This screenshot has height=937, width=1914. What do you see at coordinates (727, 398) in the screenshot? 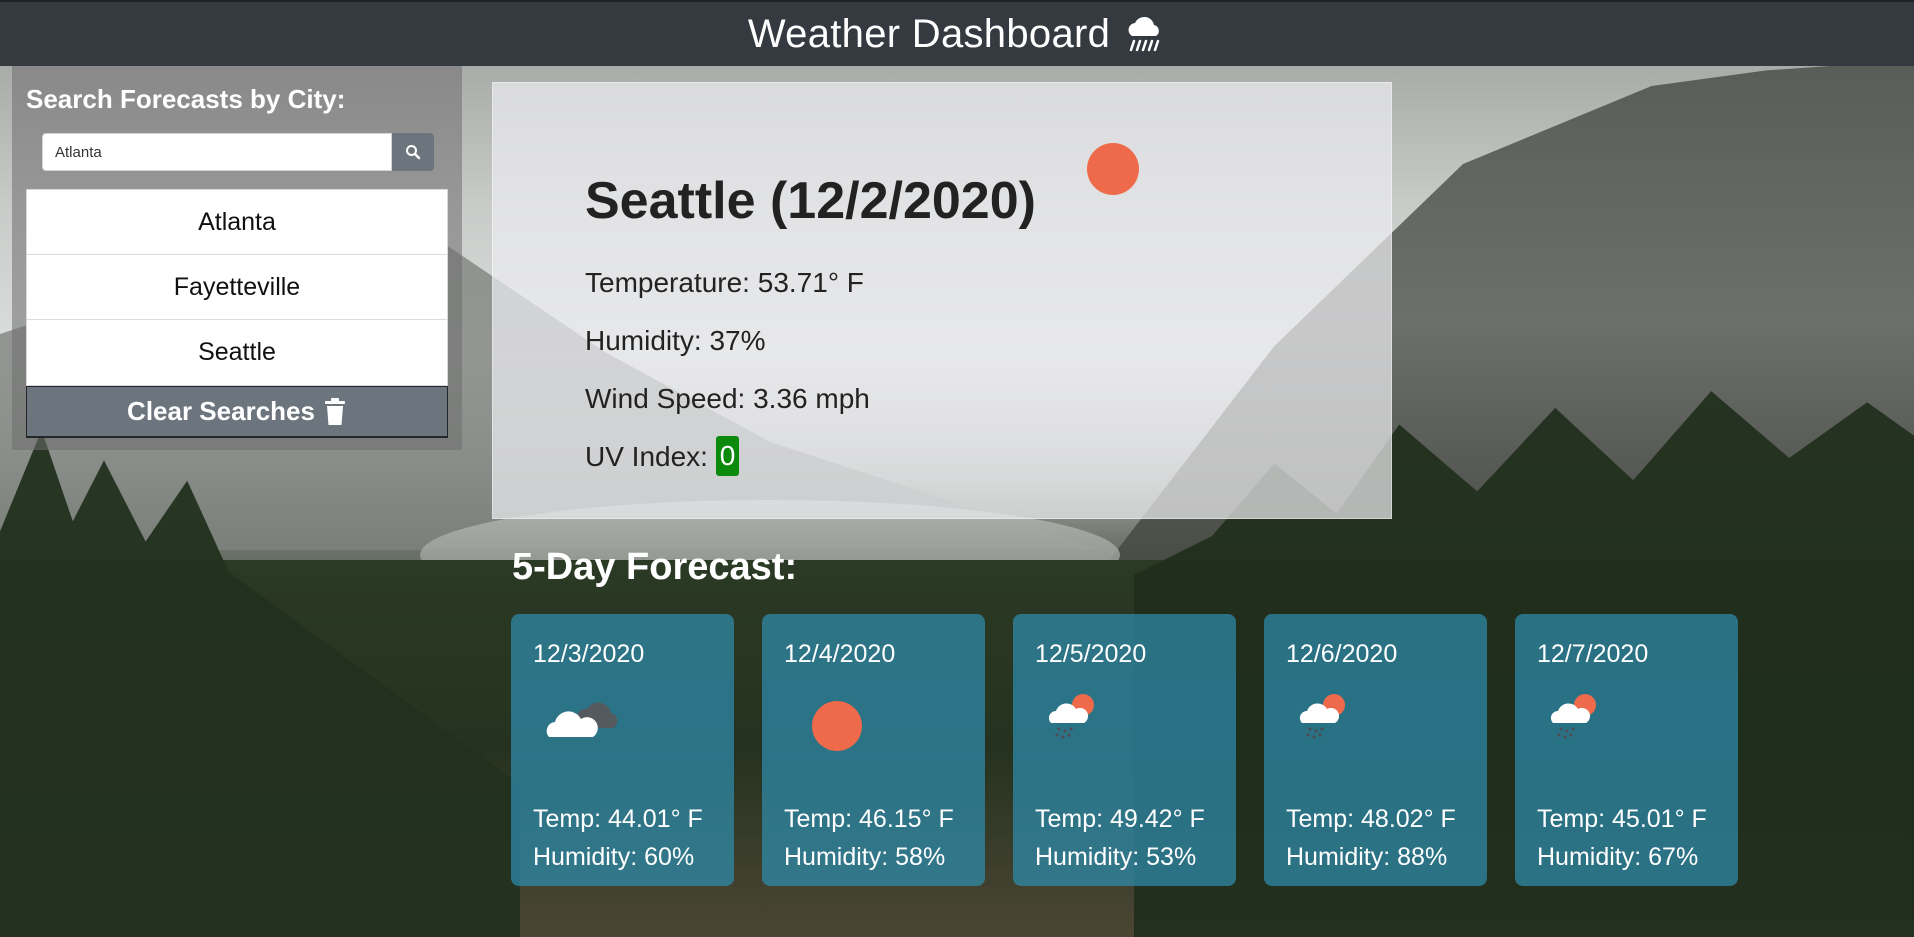
I see `current-wind-speed: Wind Speed: 3.36 mph` at bounding box center [727, 398].